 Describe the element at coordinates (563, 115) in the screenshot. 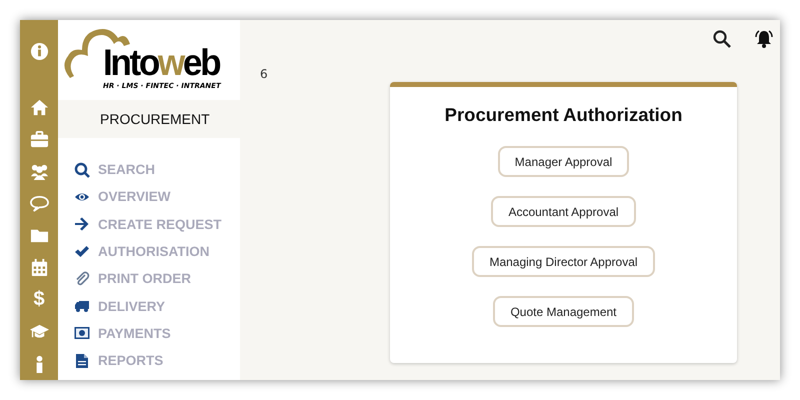

I see `card-title: Procurement Authorization` at that location.